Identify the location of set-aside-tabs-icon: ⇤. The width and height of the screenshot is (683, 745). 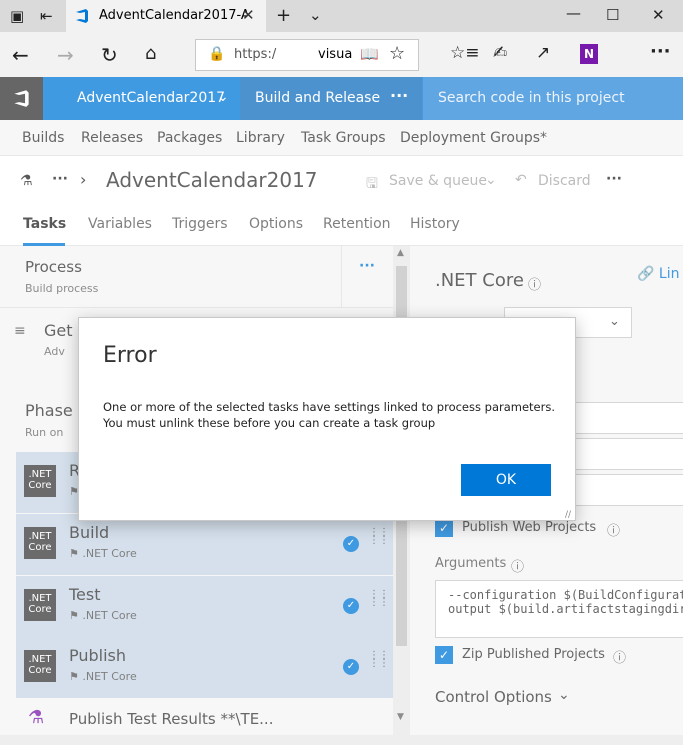
(46, 16).